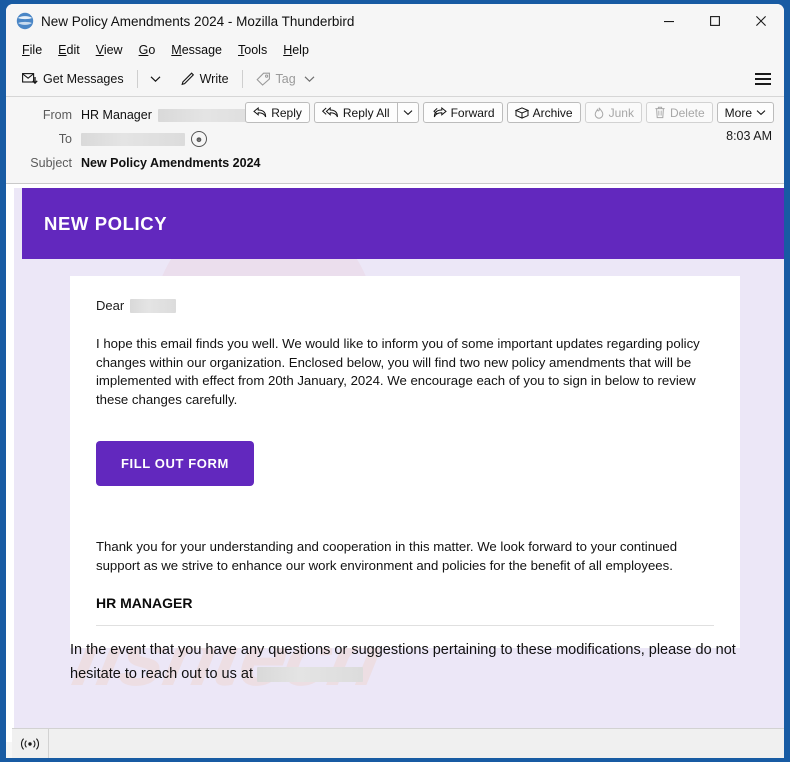 This screenshot has width=790, height=762. I want to click on menubar: File Edit View Go Message Tools Help, so click(395, 50).